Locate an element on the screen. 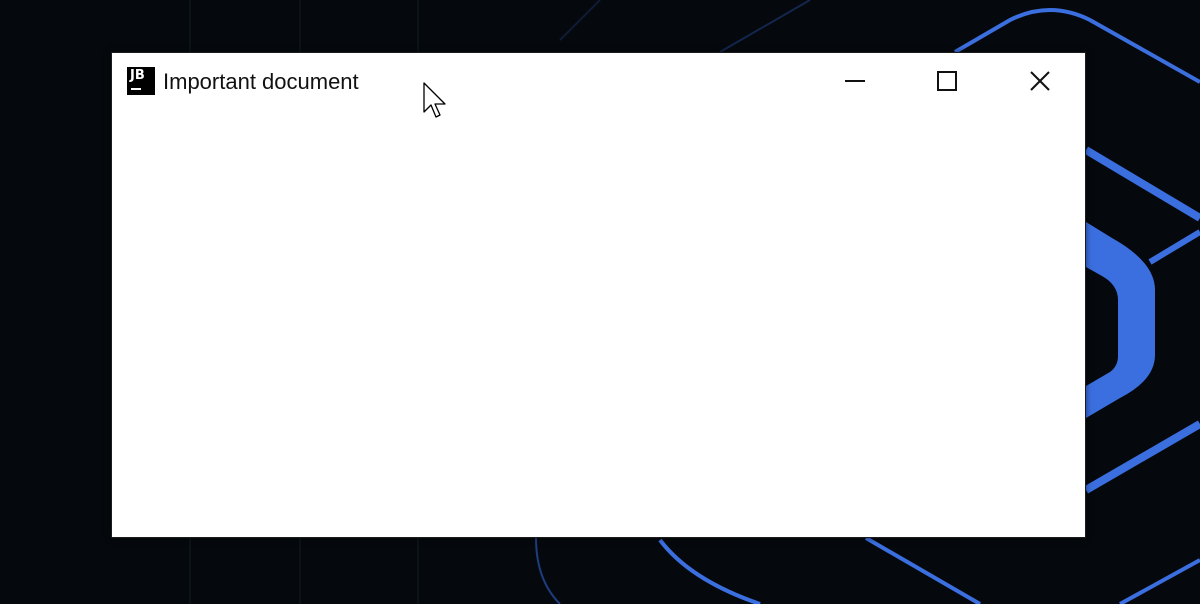 This screenshot has height=604, width=1200. title-bar: JB Important document is located at coordinates (598, 81).